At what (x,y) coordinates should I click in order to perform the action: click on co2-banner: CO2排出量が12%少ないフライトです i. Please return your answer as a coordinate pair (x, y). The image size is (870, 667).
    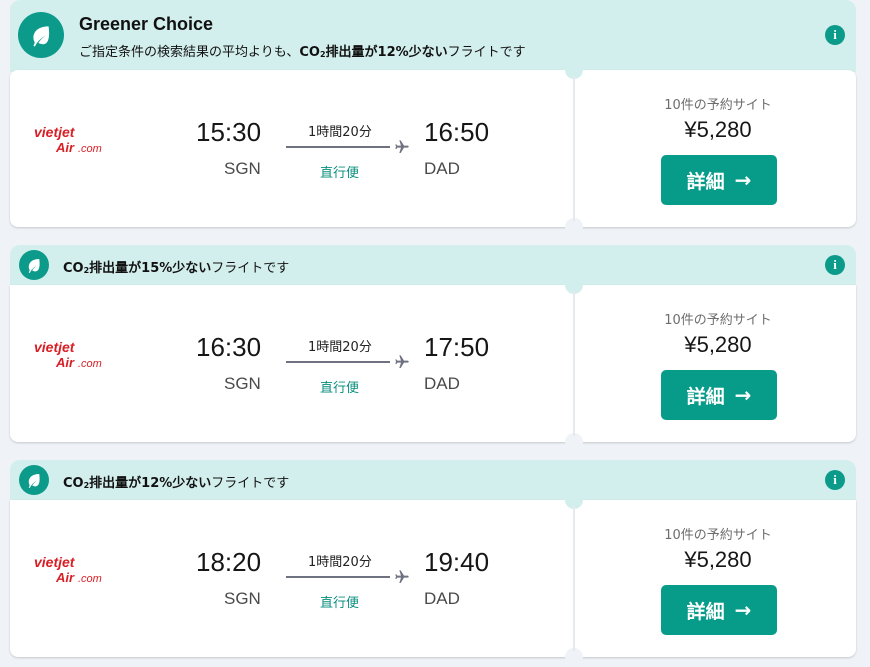
    Looking at the image, I should click on (433, 480).